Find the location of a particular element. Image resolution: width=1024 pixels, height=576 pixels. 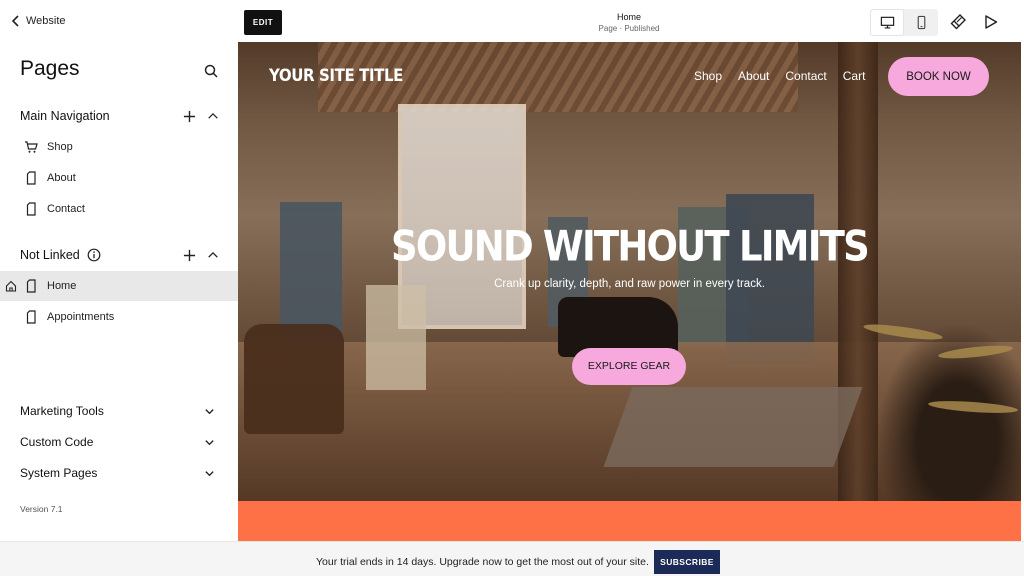

hero-image-bench is located at coordinates (733, 427).